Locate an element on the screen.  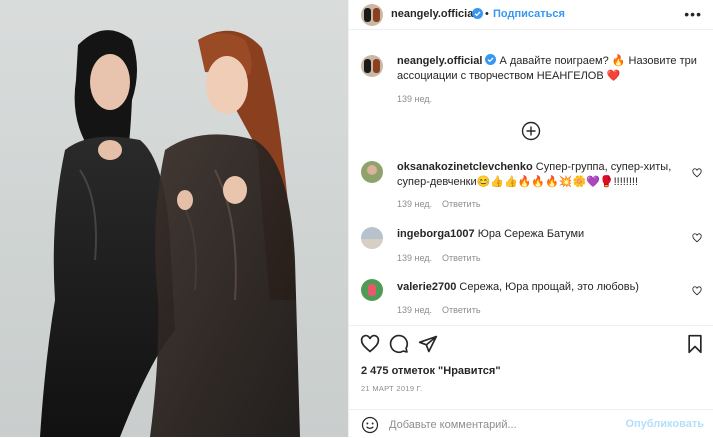
author-username: neangely.official is located at coordinates (433, 14).